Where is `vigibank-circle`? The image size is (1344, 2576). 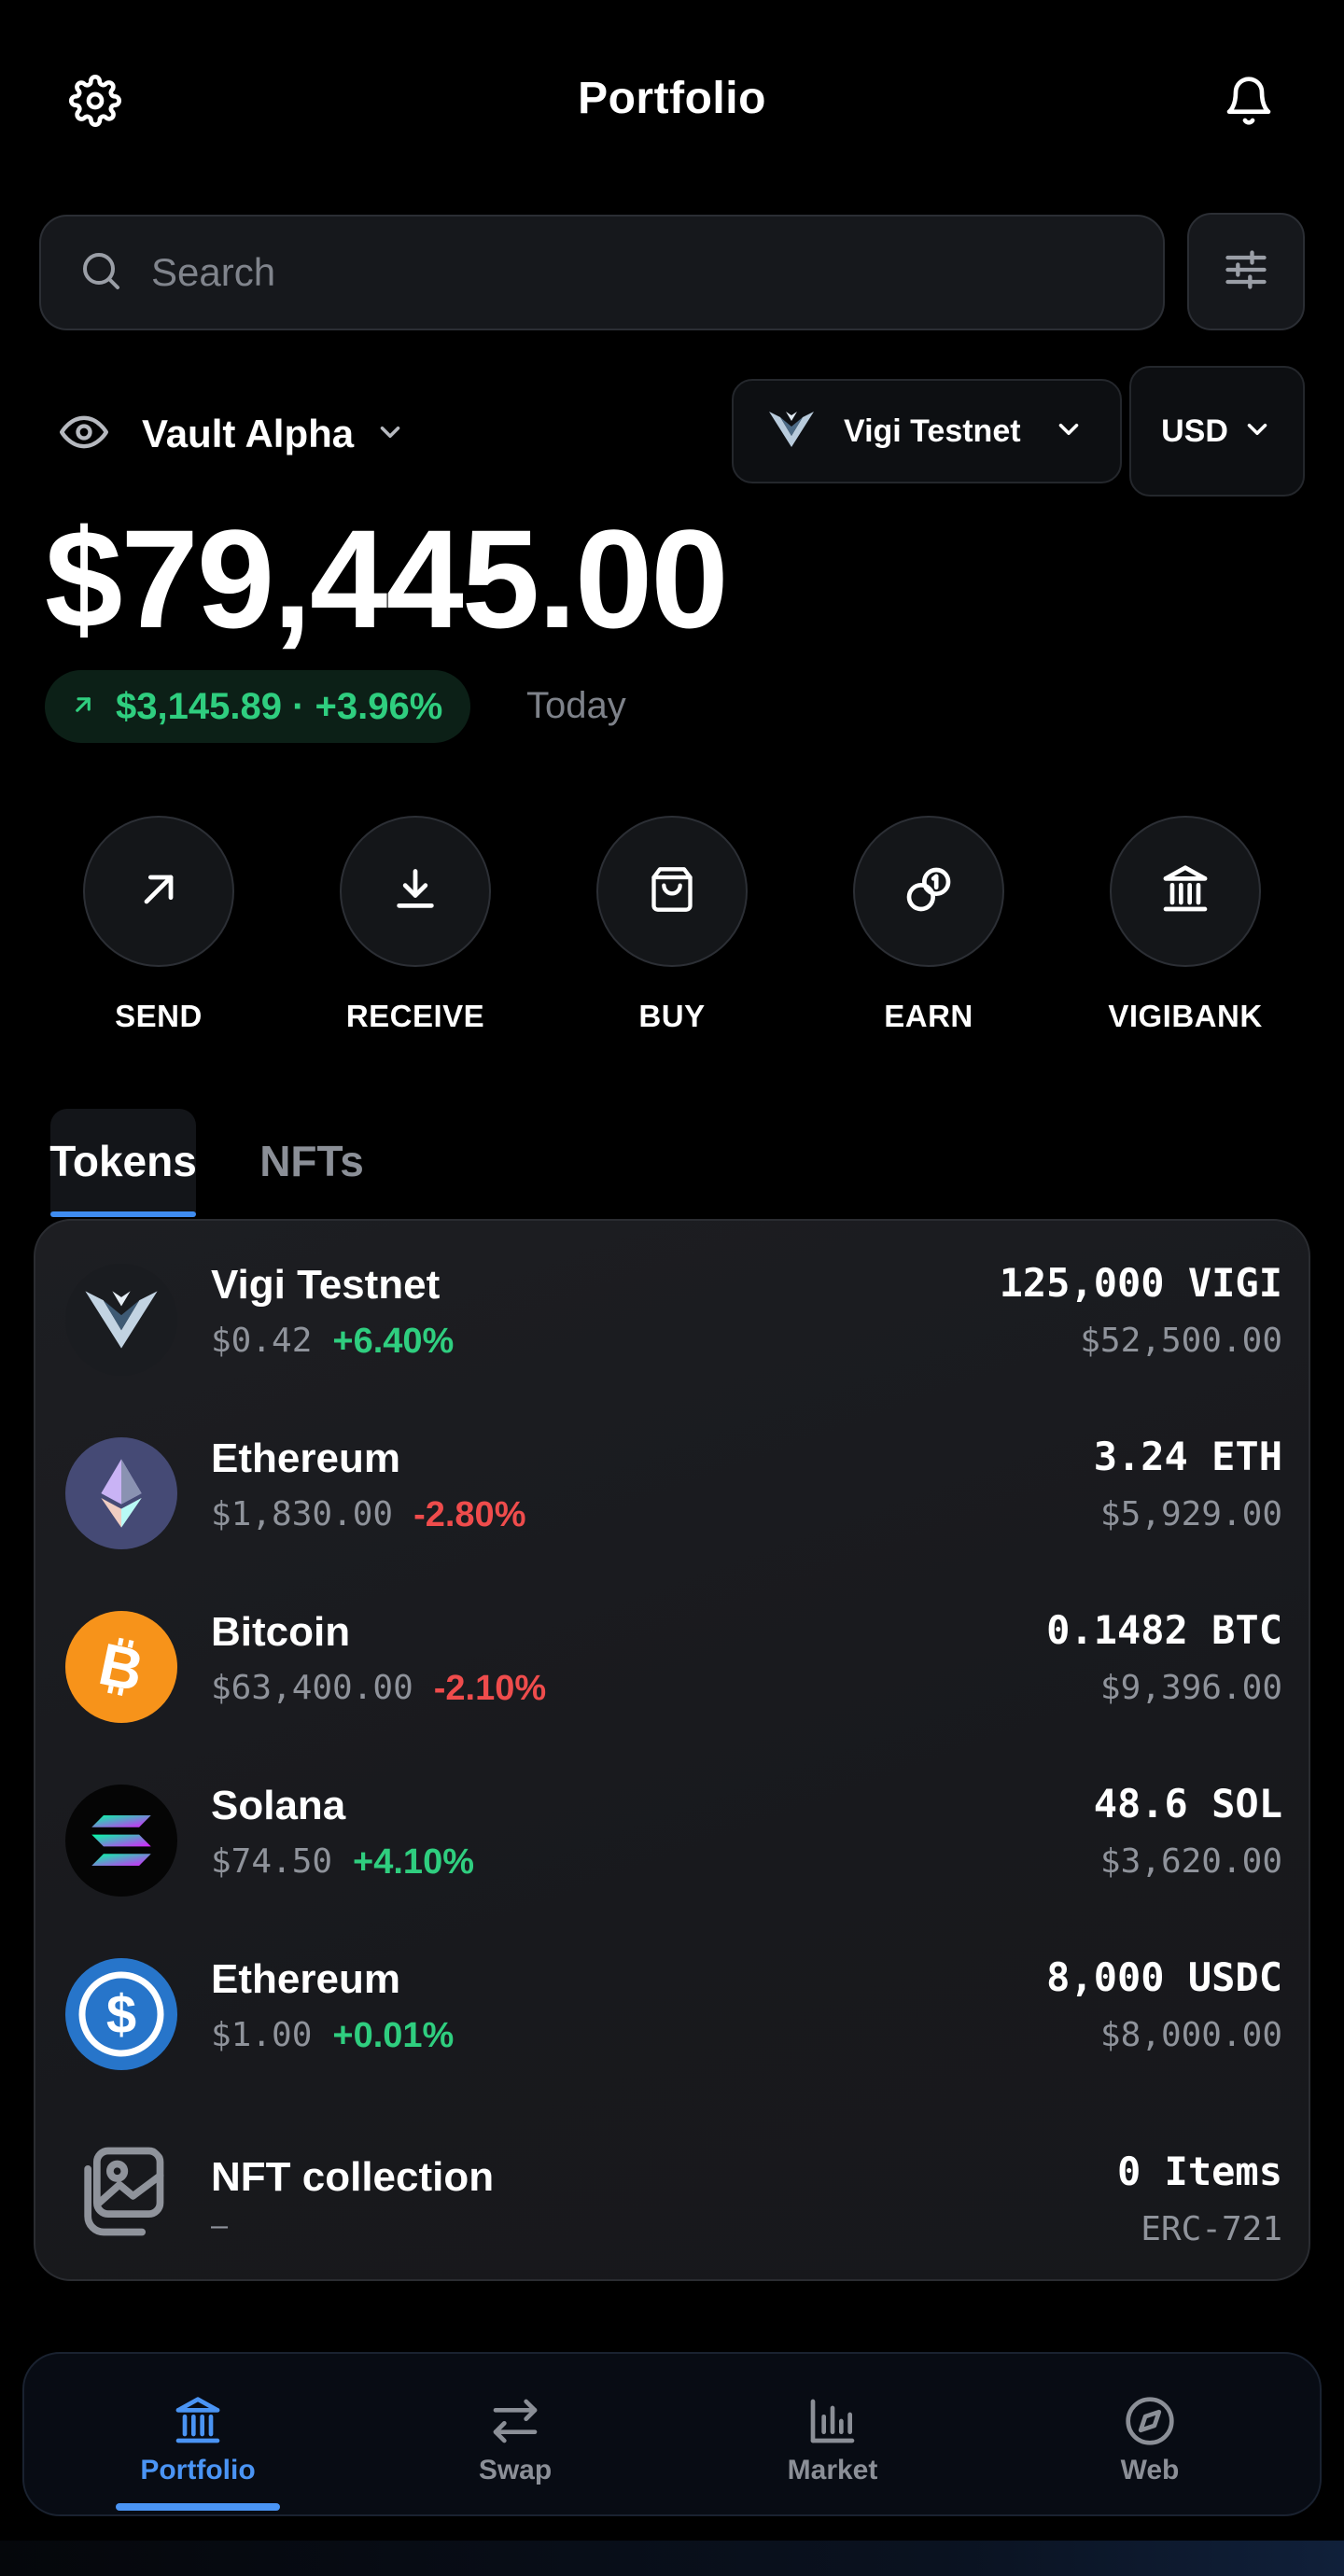
vigibank-circle is located at coordinates (1185, 891).